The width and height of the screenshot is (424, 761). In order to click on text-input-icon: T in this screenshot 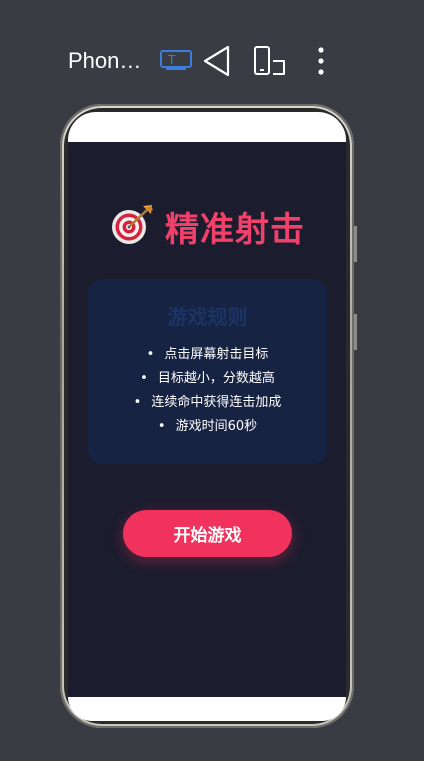, I will do `click(176, 61)`.